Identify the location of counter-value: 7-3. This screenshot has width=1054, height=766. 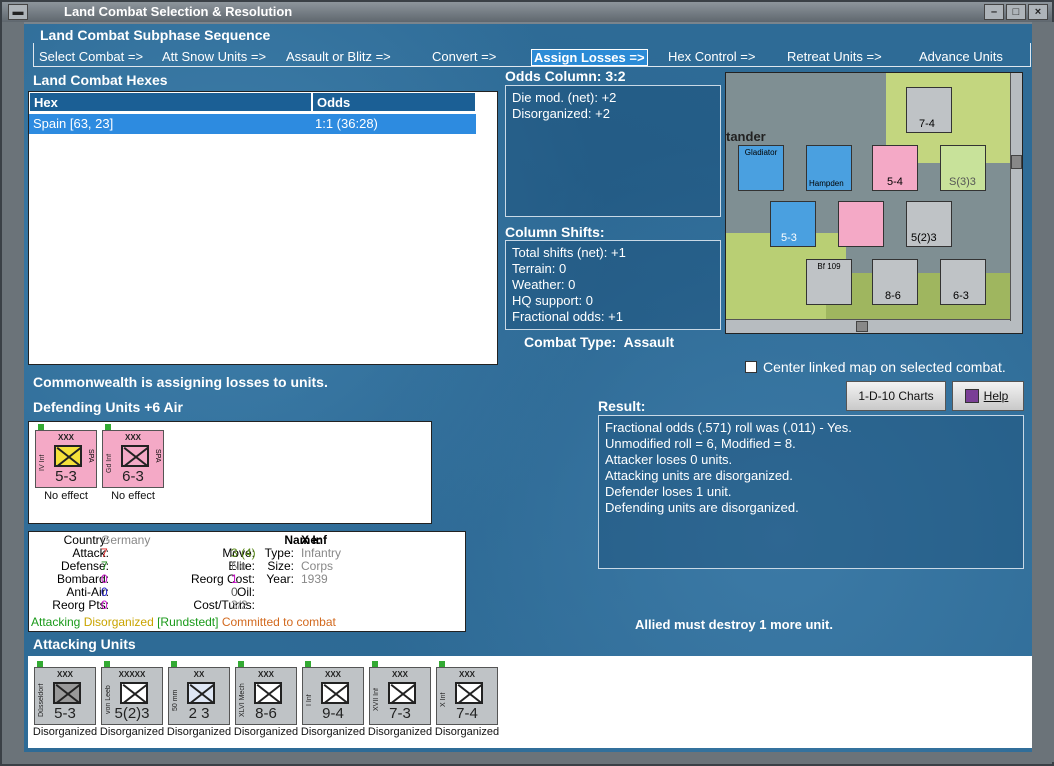
(400, 713).